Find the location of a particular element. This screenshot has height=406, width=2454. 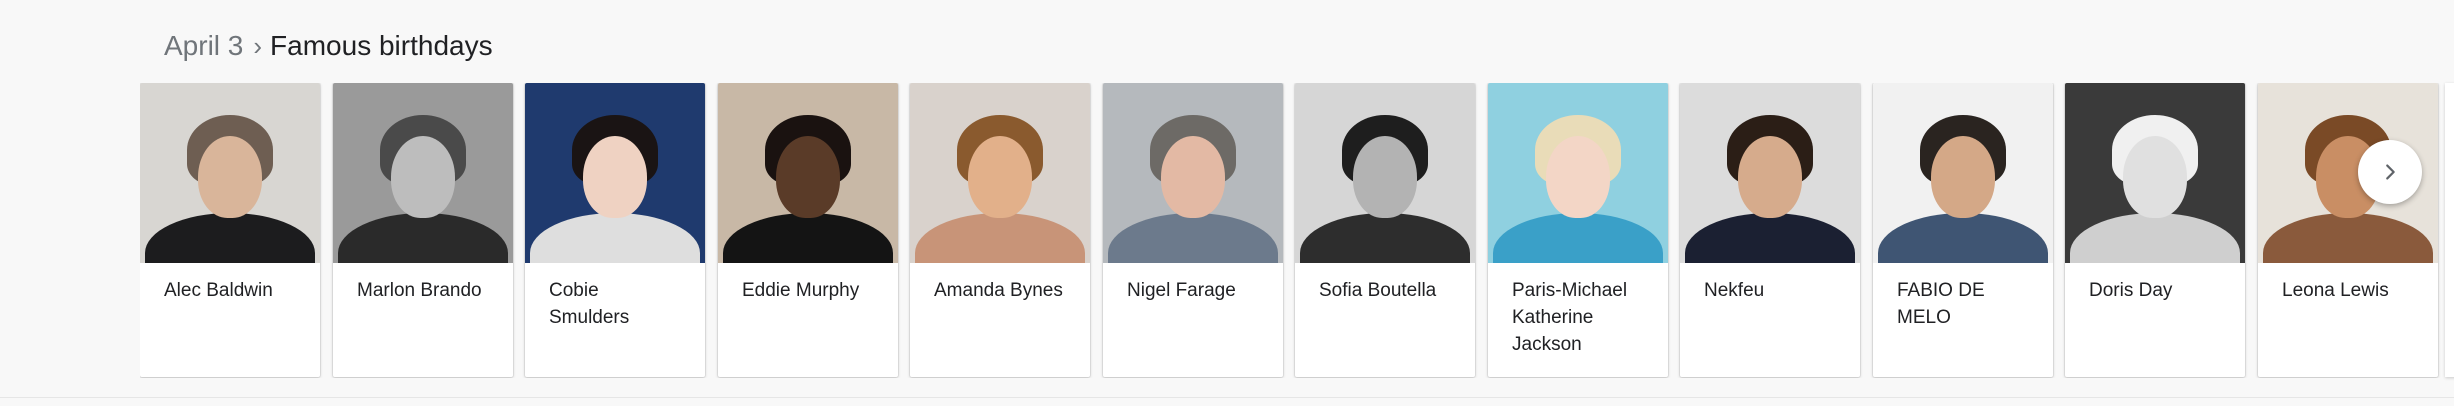

chevron-right-icon: › is located at coordinates (258, 46).